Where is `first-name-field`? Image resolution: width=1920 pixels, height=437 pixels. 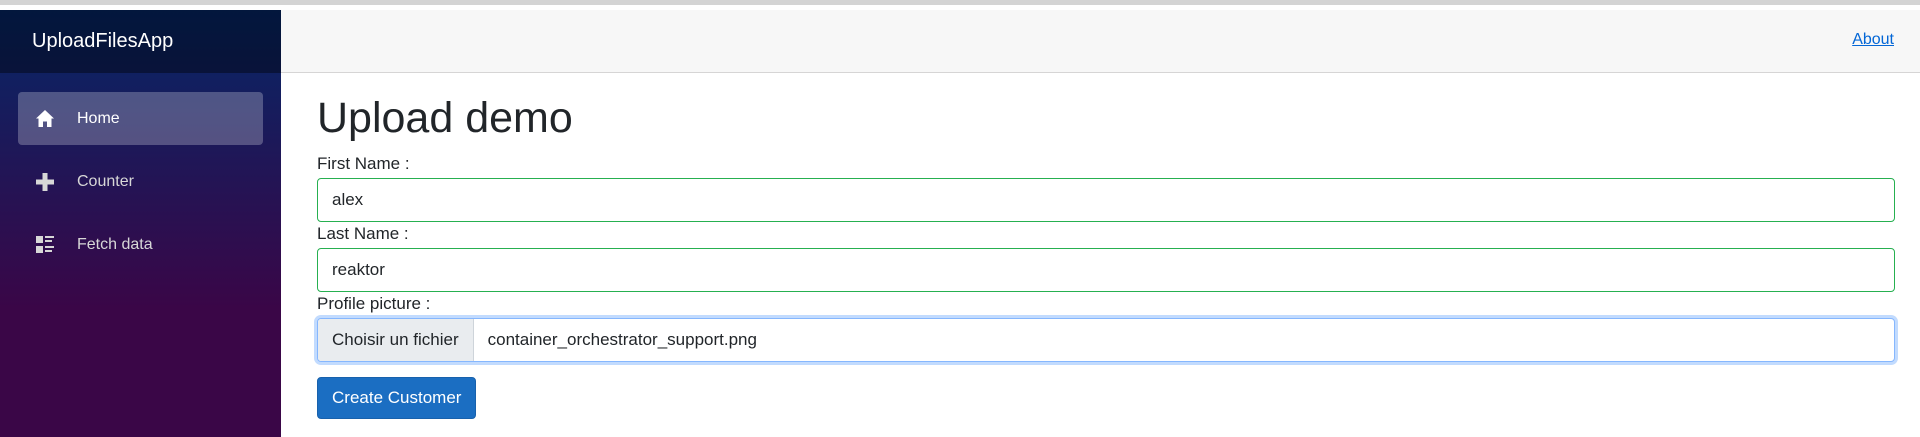
first-name-field is located at coordinates (1106, 200).